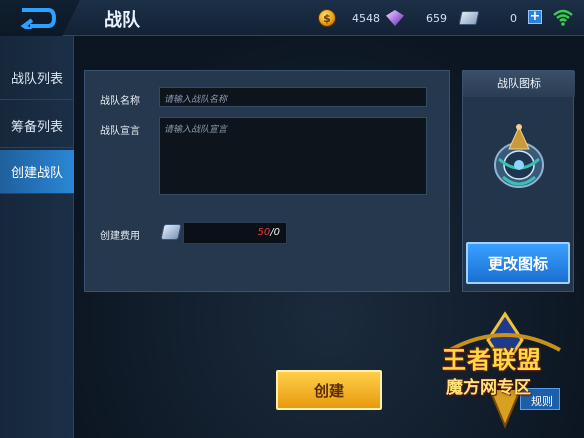  I want to click on sidebar-item-label: 战队列表, so click(36, 79).